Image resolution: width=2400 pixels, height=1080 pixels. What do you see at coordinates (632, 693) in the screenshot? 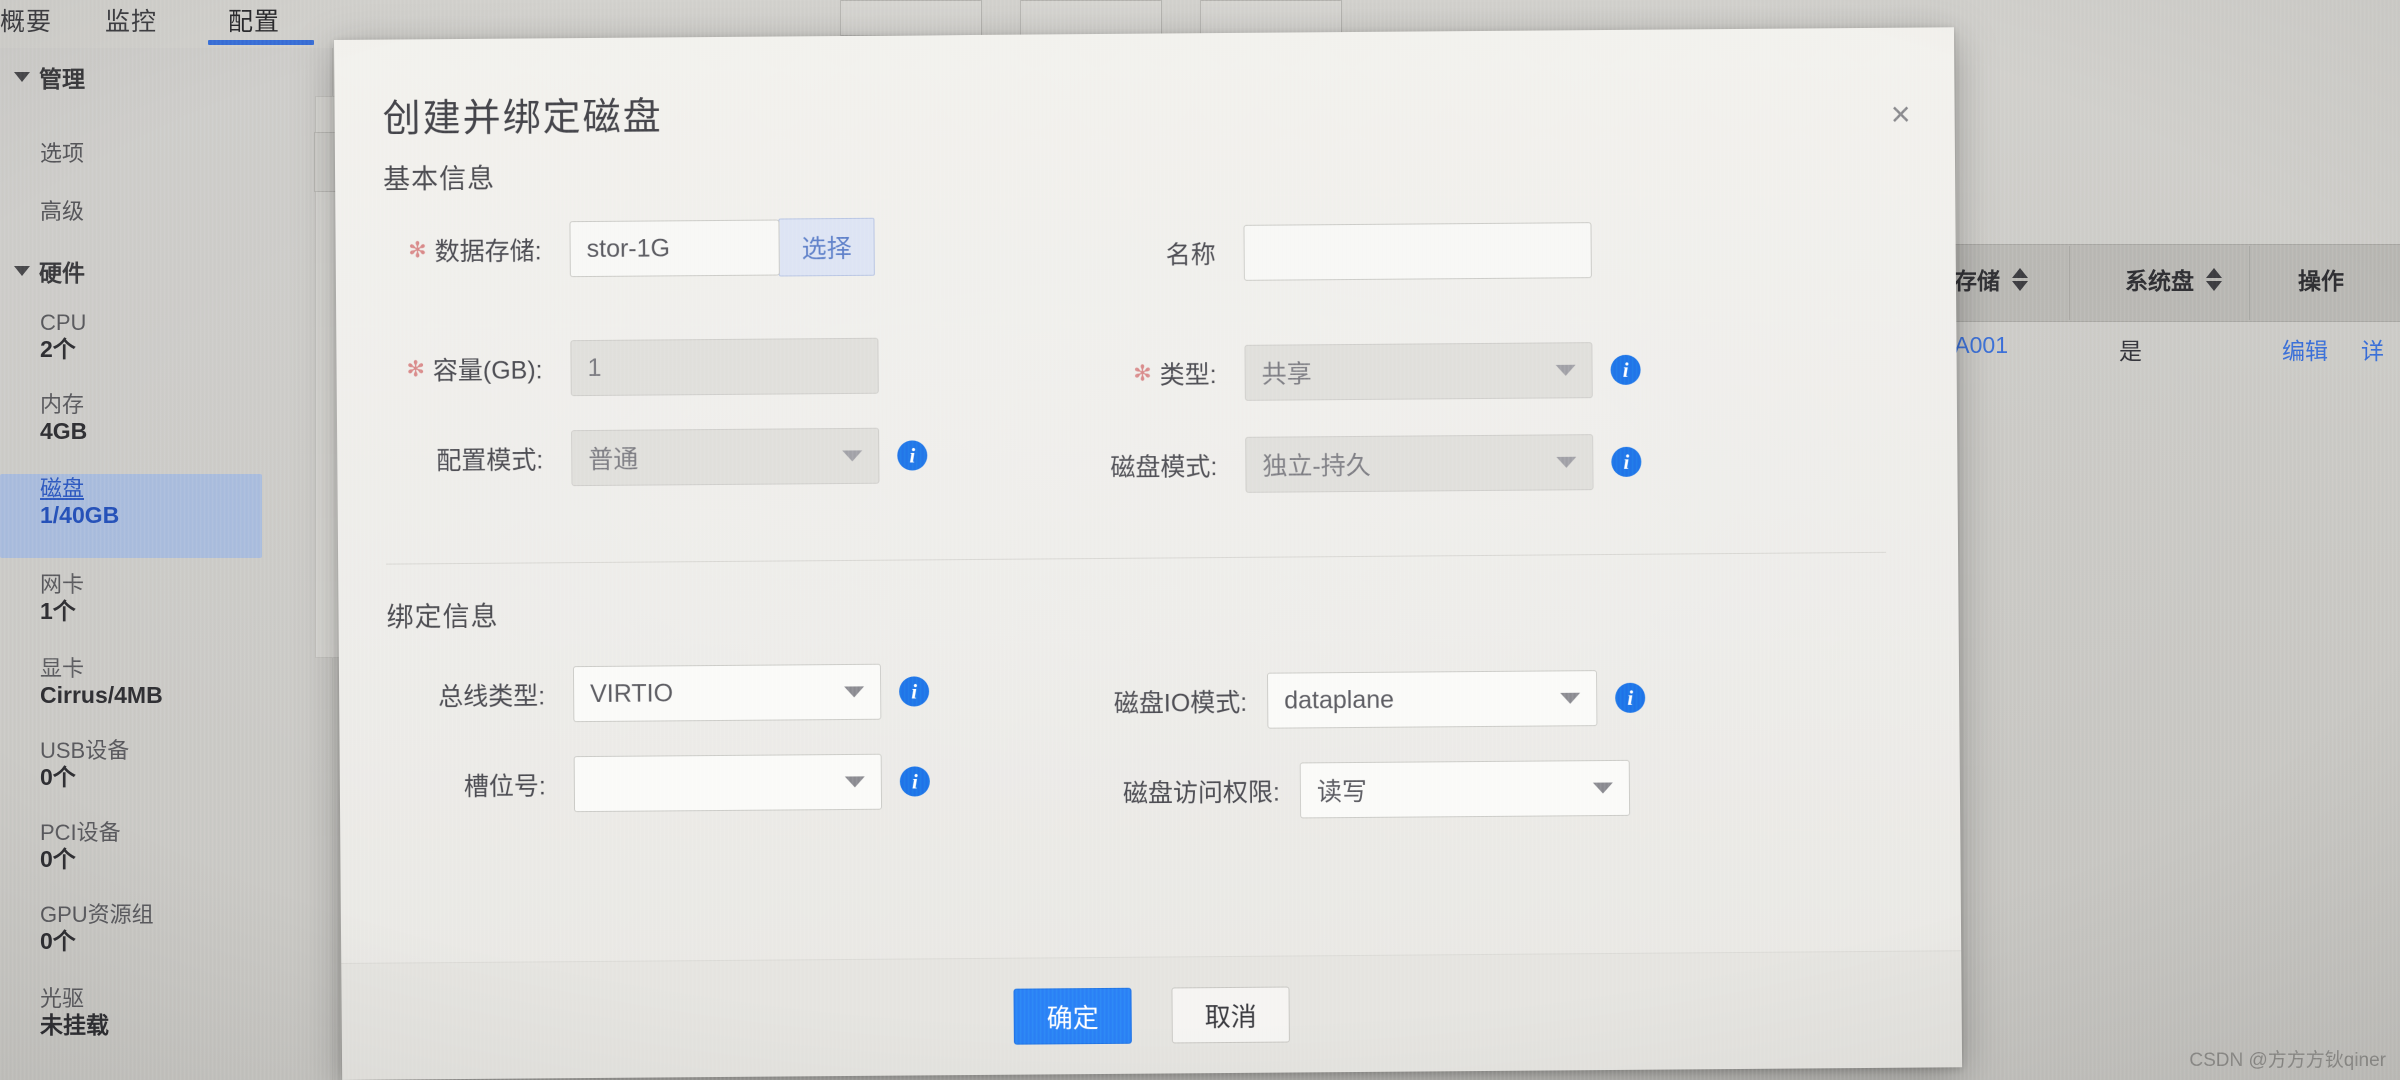
I see `bus-type-value: VIRTIO` at bounding box center [632, 693].